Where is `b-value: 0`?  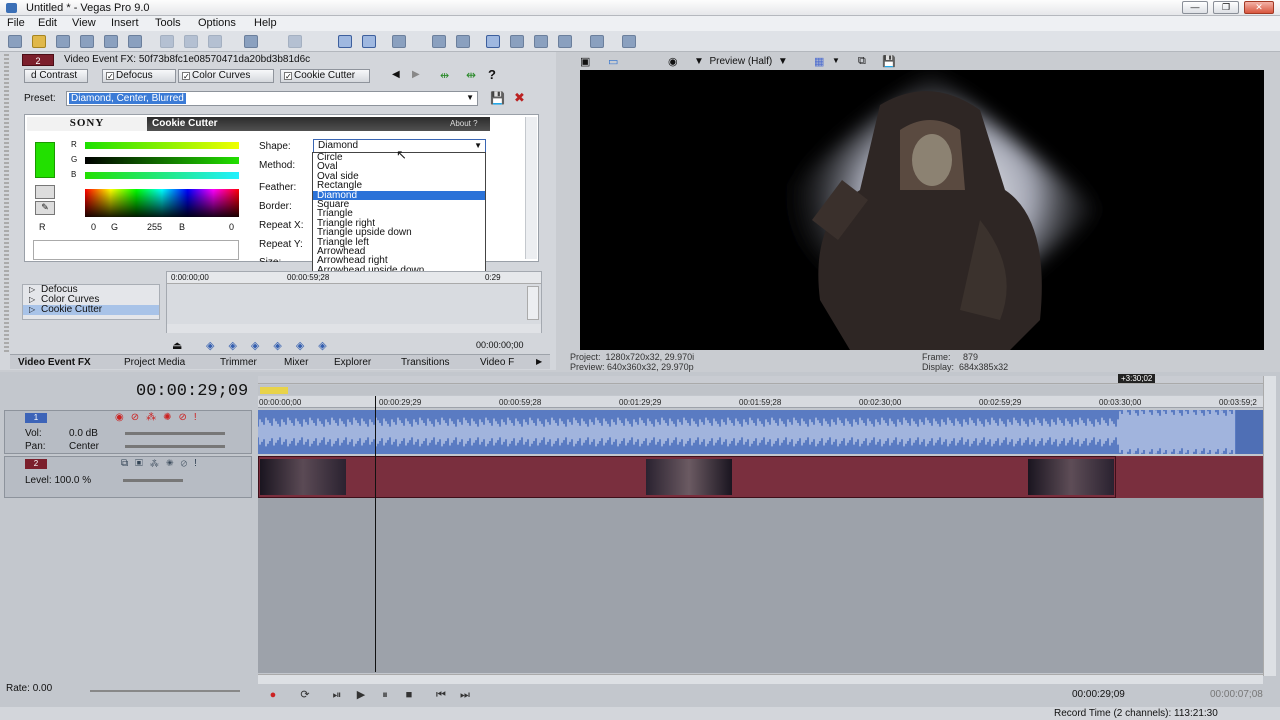
b-value: 0 is located at coordinates (231, 227).